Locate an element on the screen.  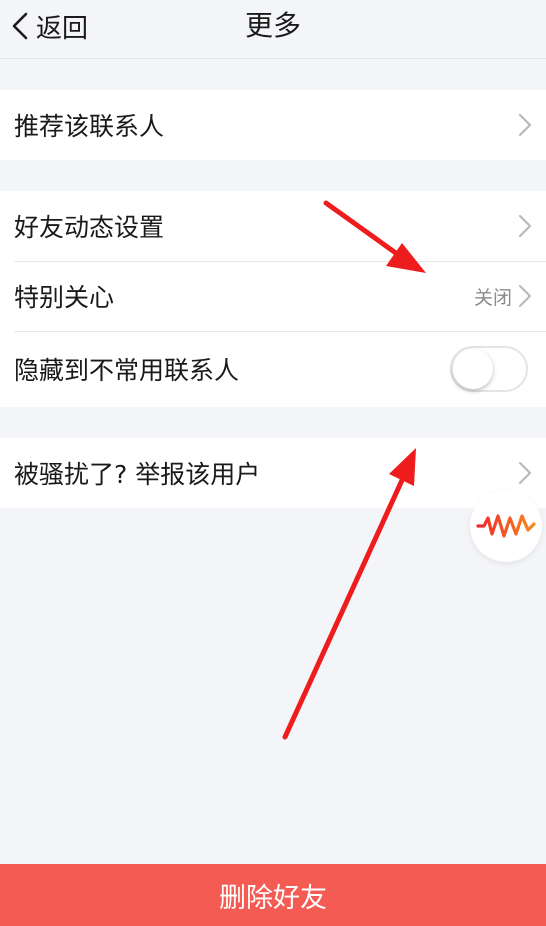
row-label: 好友动态设置 is located at coordinates (89, 227).